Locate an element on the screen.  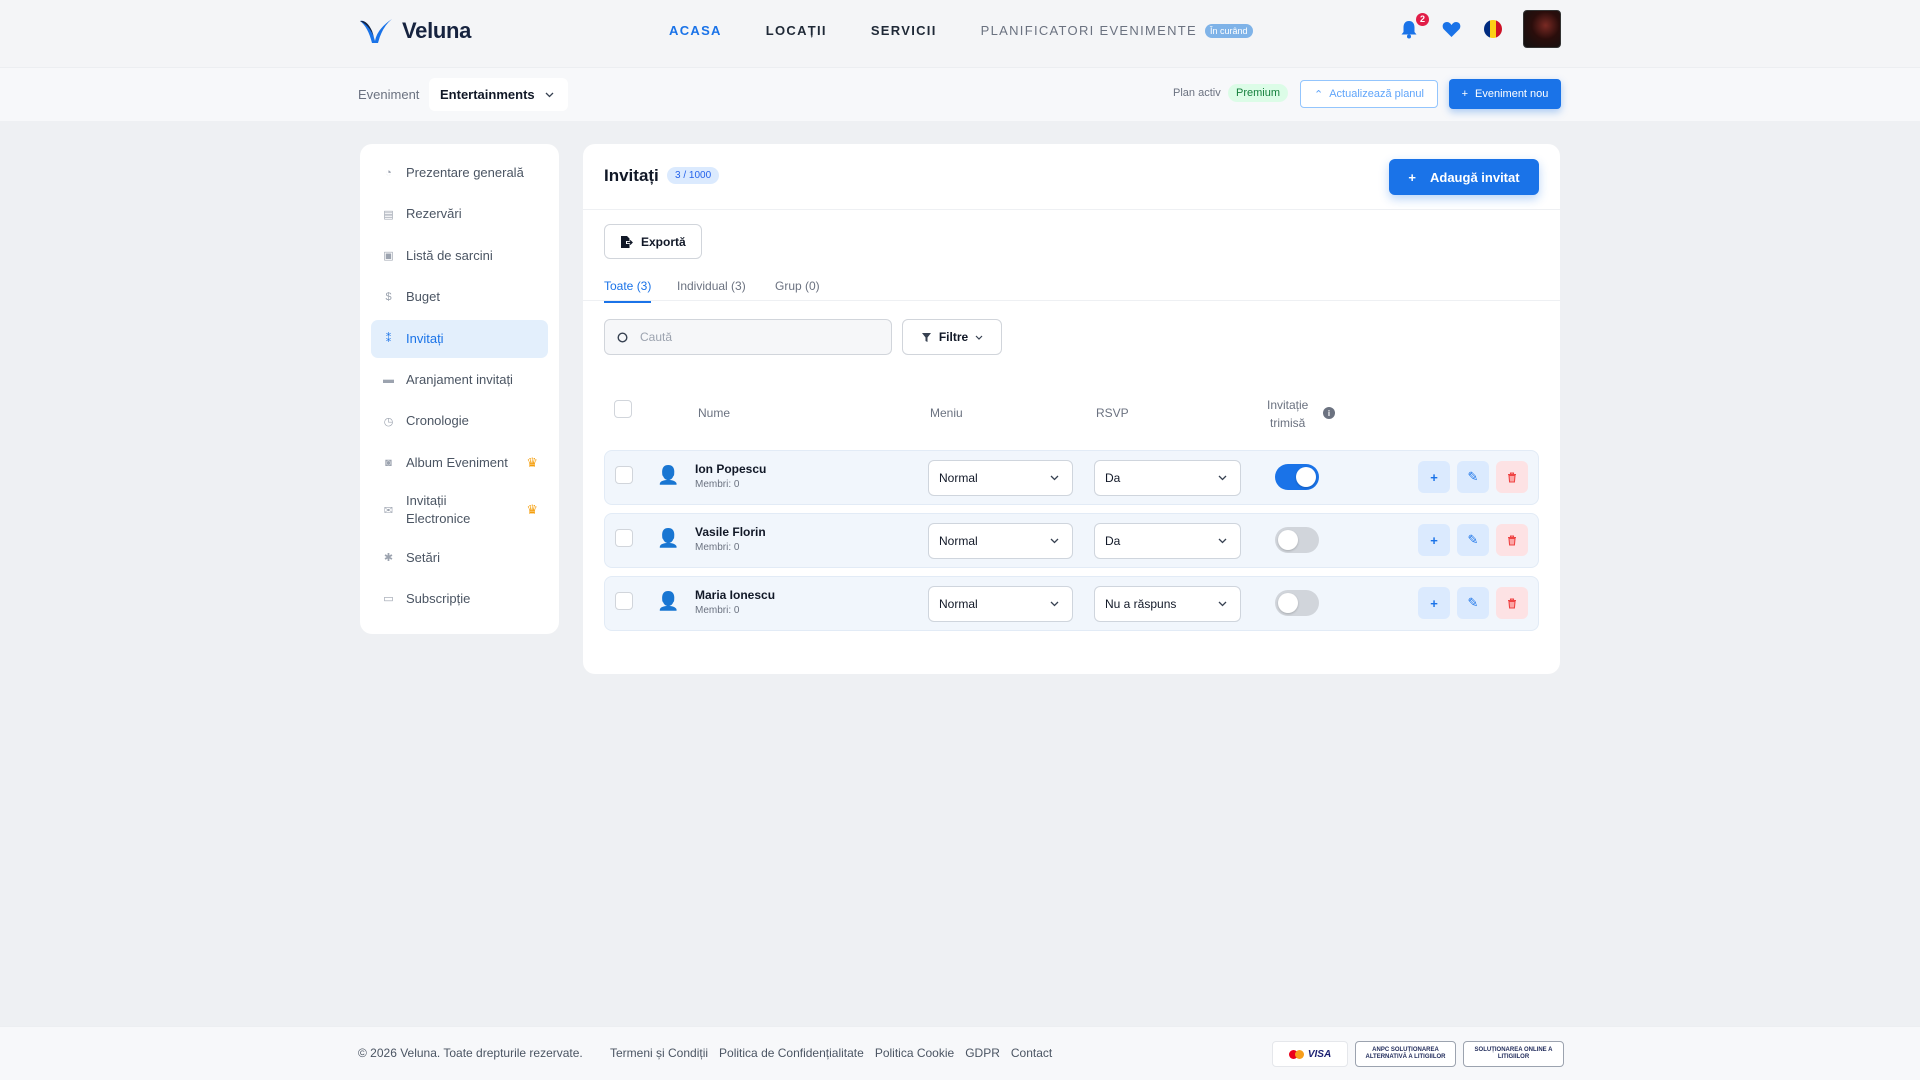
filters-button: Filtre is located at coordinates (952, 337).